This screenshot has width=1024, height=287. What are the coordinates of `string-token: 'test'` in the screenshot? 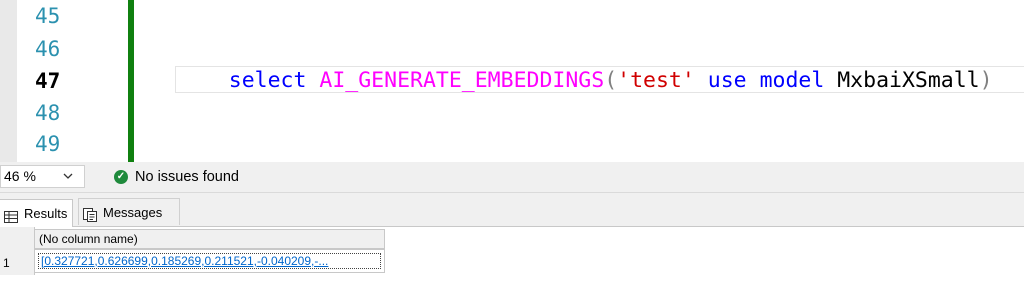 It's located at (656, 80).